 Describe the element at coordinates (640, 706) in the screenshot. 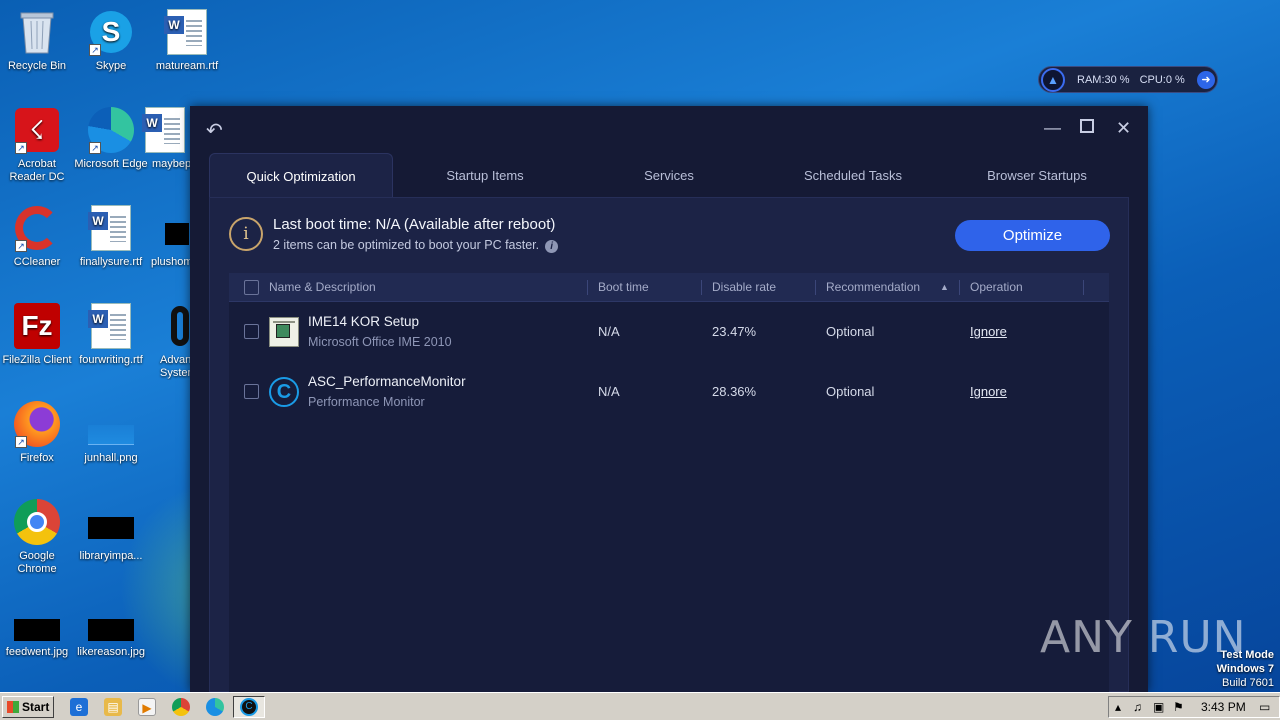

I see `taskbar: Start e ▤ ▶ C ▴ ♫ ▣ ⚑ 3:43 PM ▭` at that location.